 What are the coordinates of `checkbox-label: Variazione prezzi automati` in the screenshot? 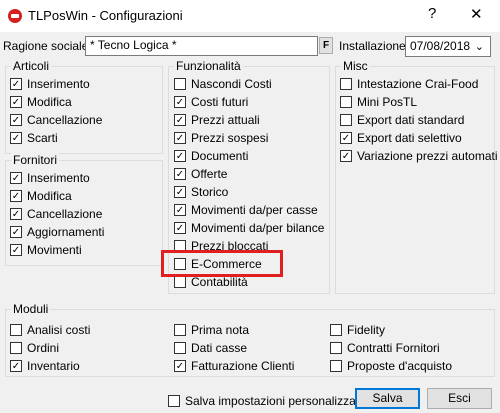 It's located at (427, 156).